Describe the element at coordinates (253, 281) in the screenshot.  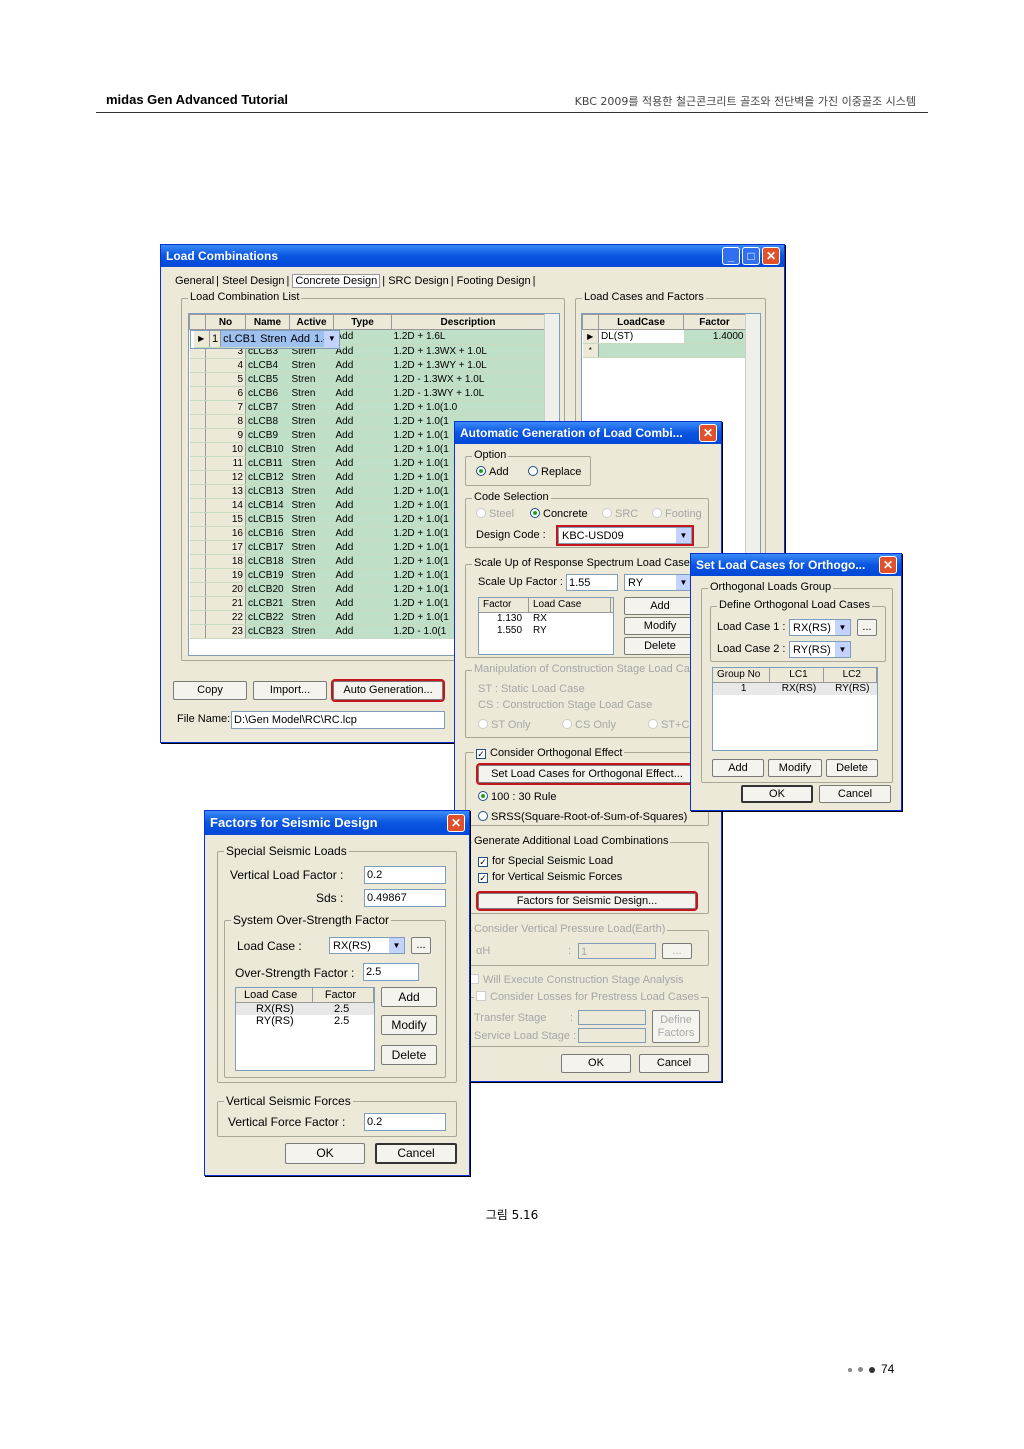
I see `tab-steel-design: Steel Design` at that location.